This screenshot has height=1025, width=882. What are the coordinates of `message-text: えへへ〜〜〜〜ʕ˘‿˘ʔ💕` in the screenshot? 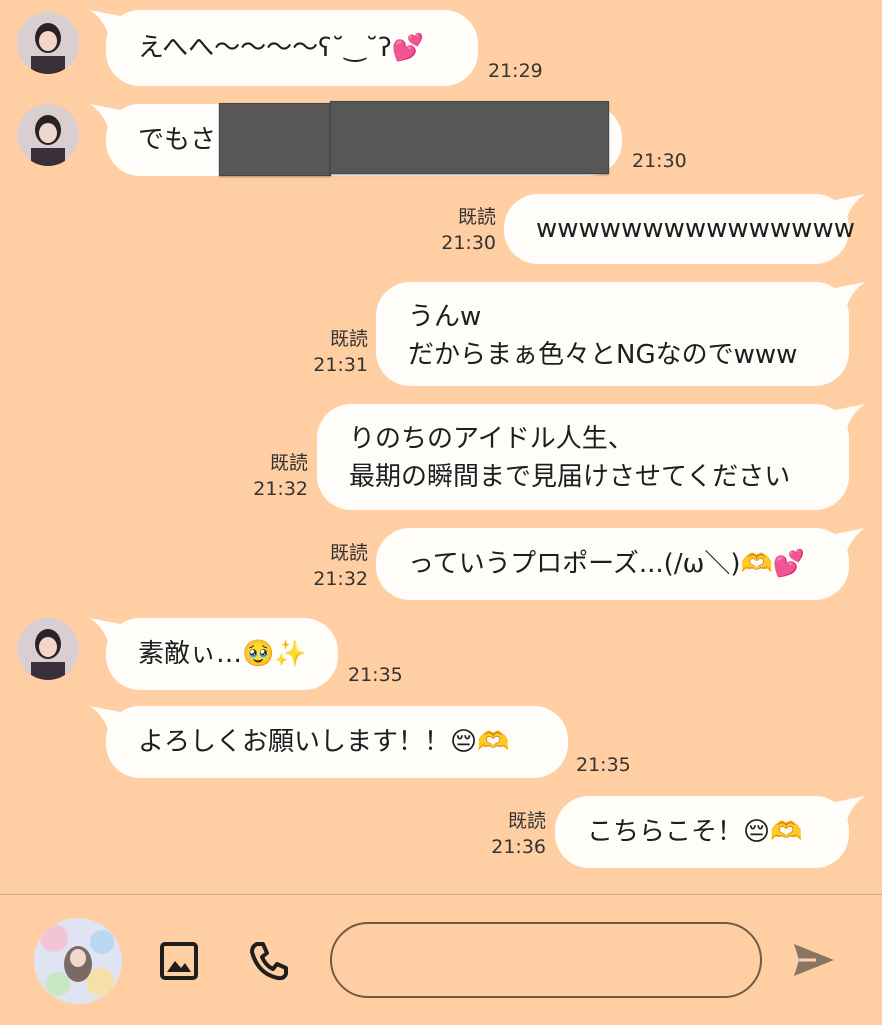 It's located at (281, 48).